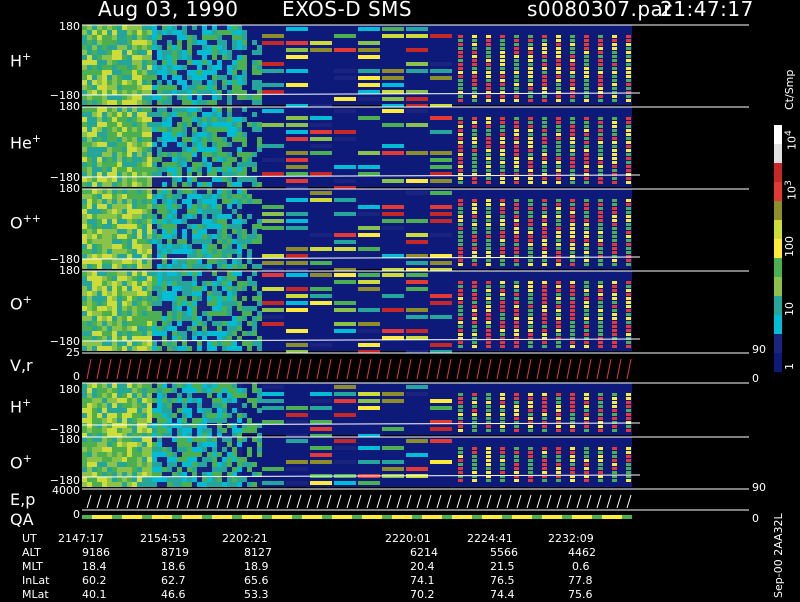  I want to click on footer-cell: 74.1, so click(422, 580).